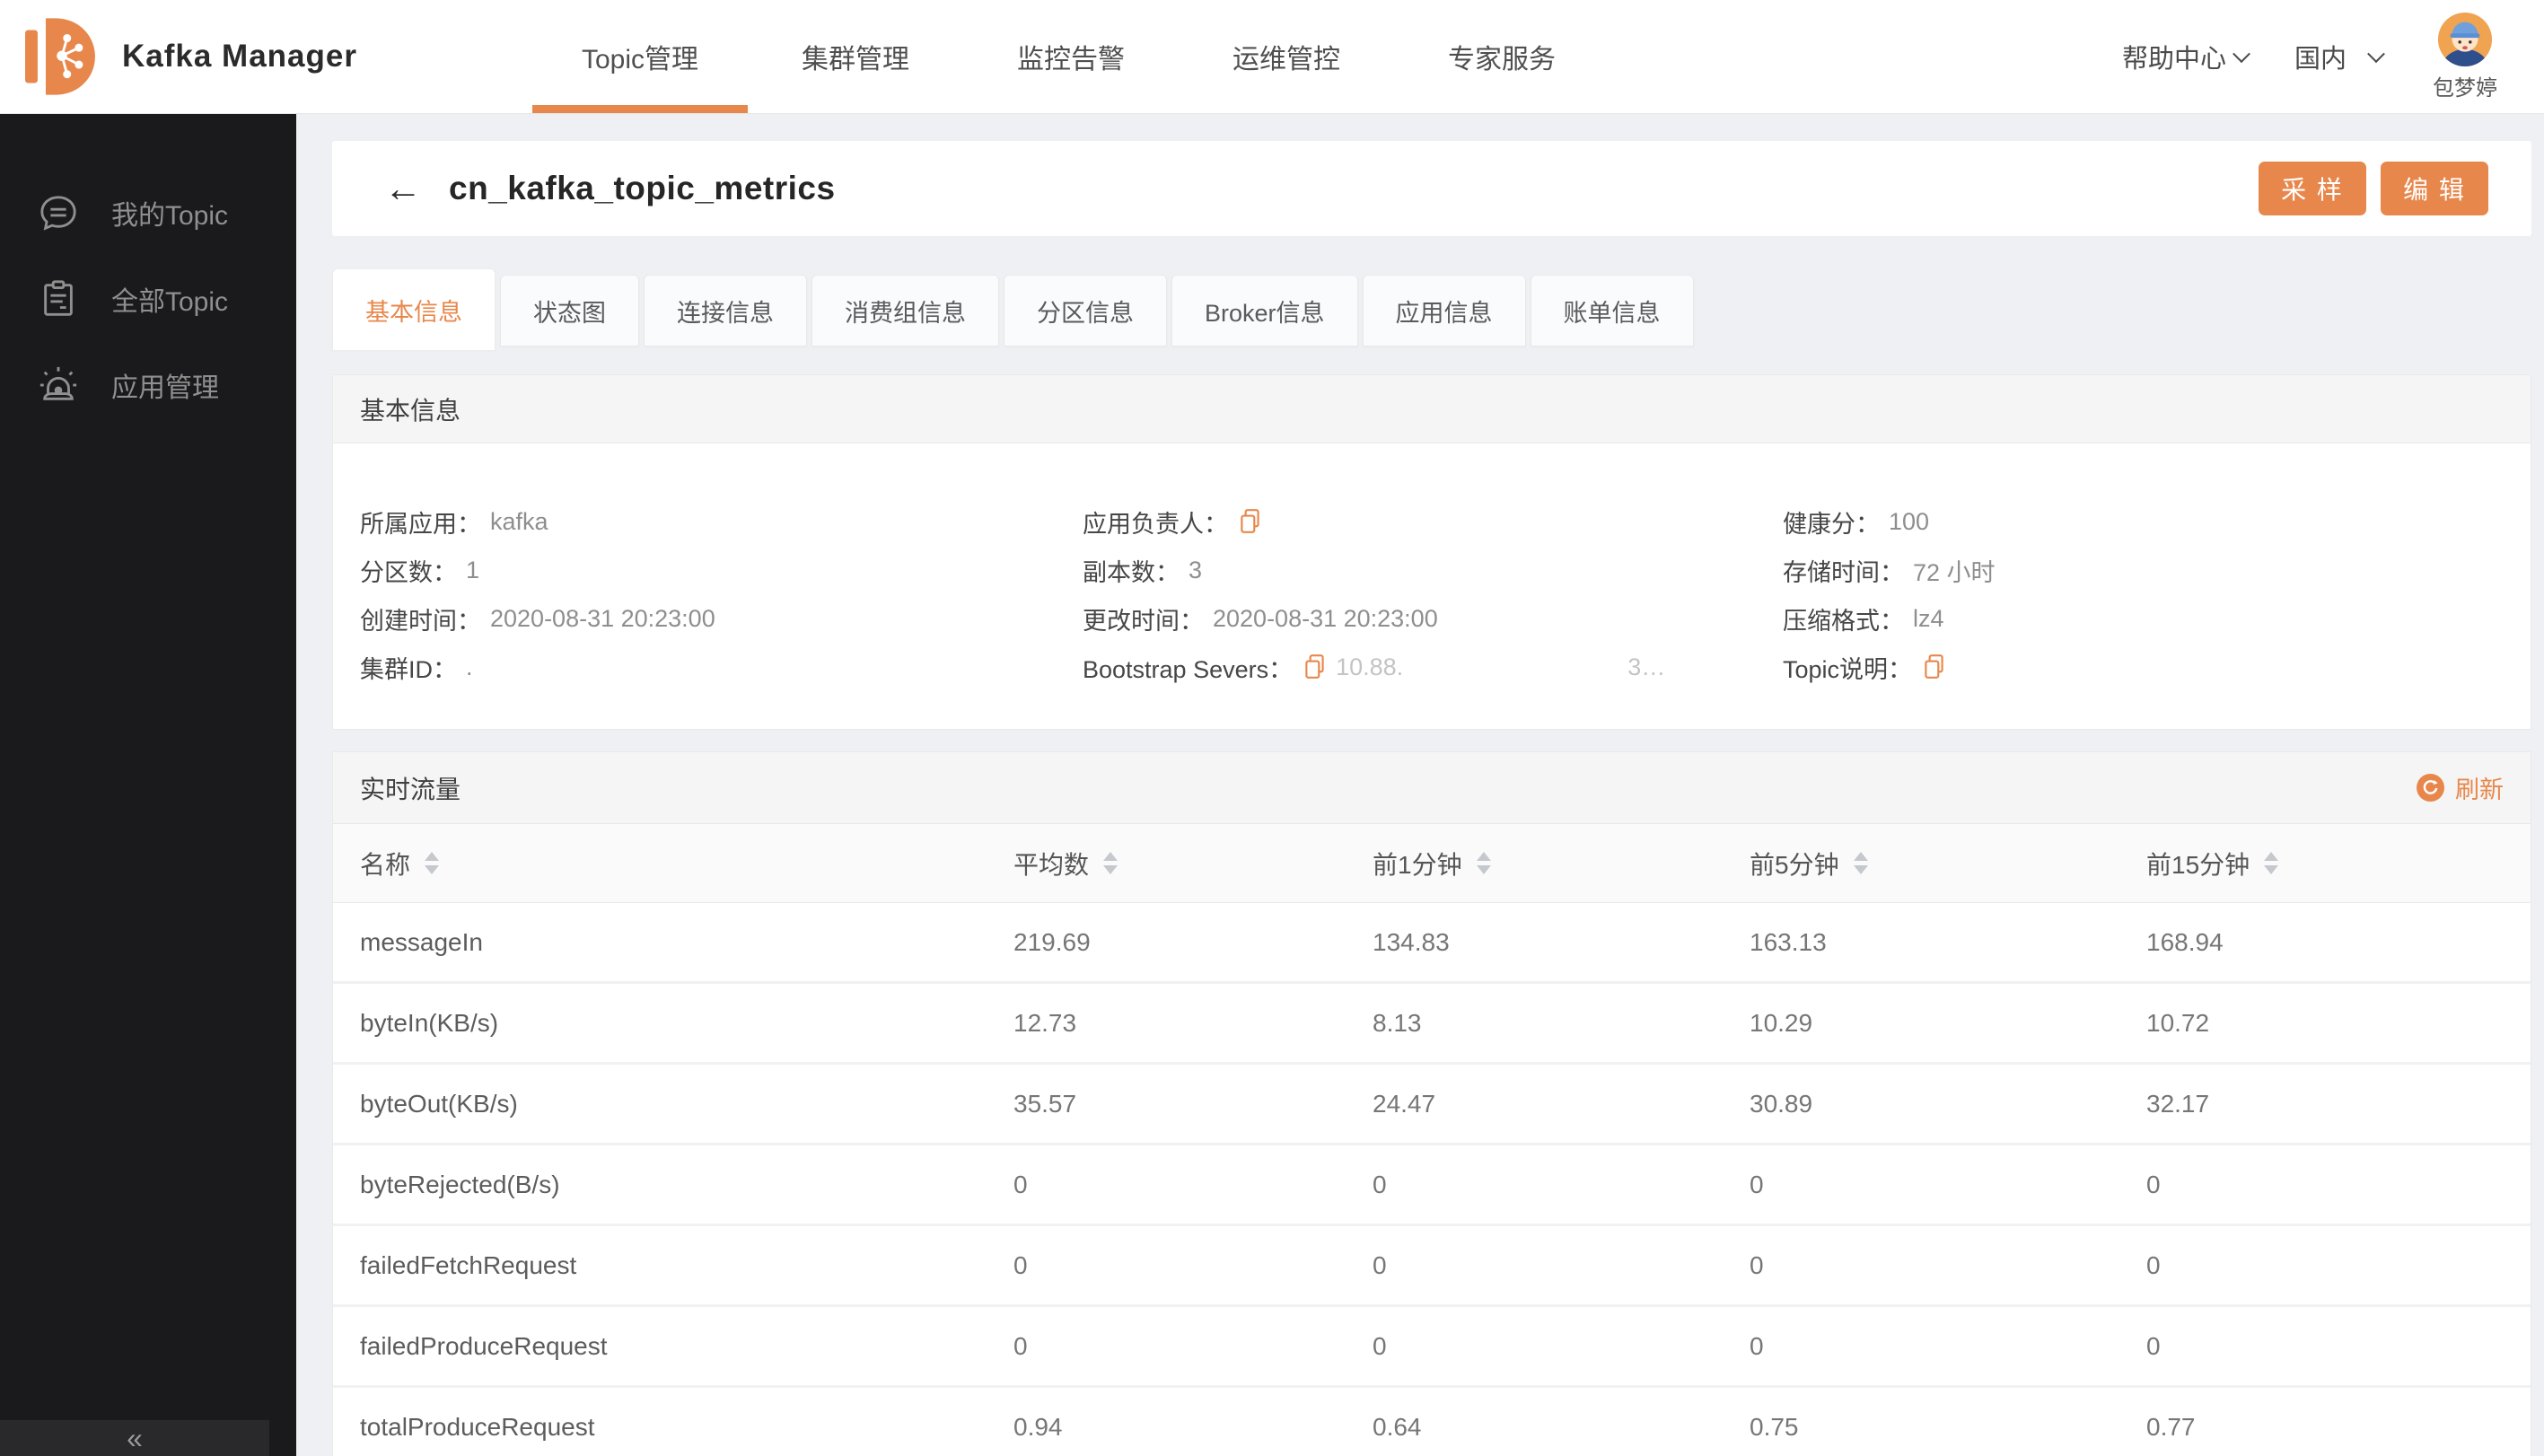 The width and height of the screenshot is (2544, 1456). Describe the element at coordinates (1264, 311) in the screenshot. I see `tab-broker-info: Broker信息` at that location.